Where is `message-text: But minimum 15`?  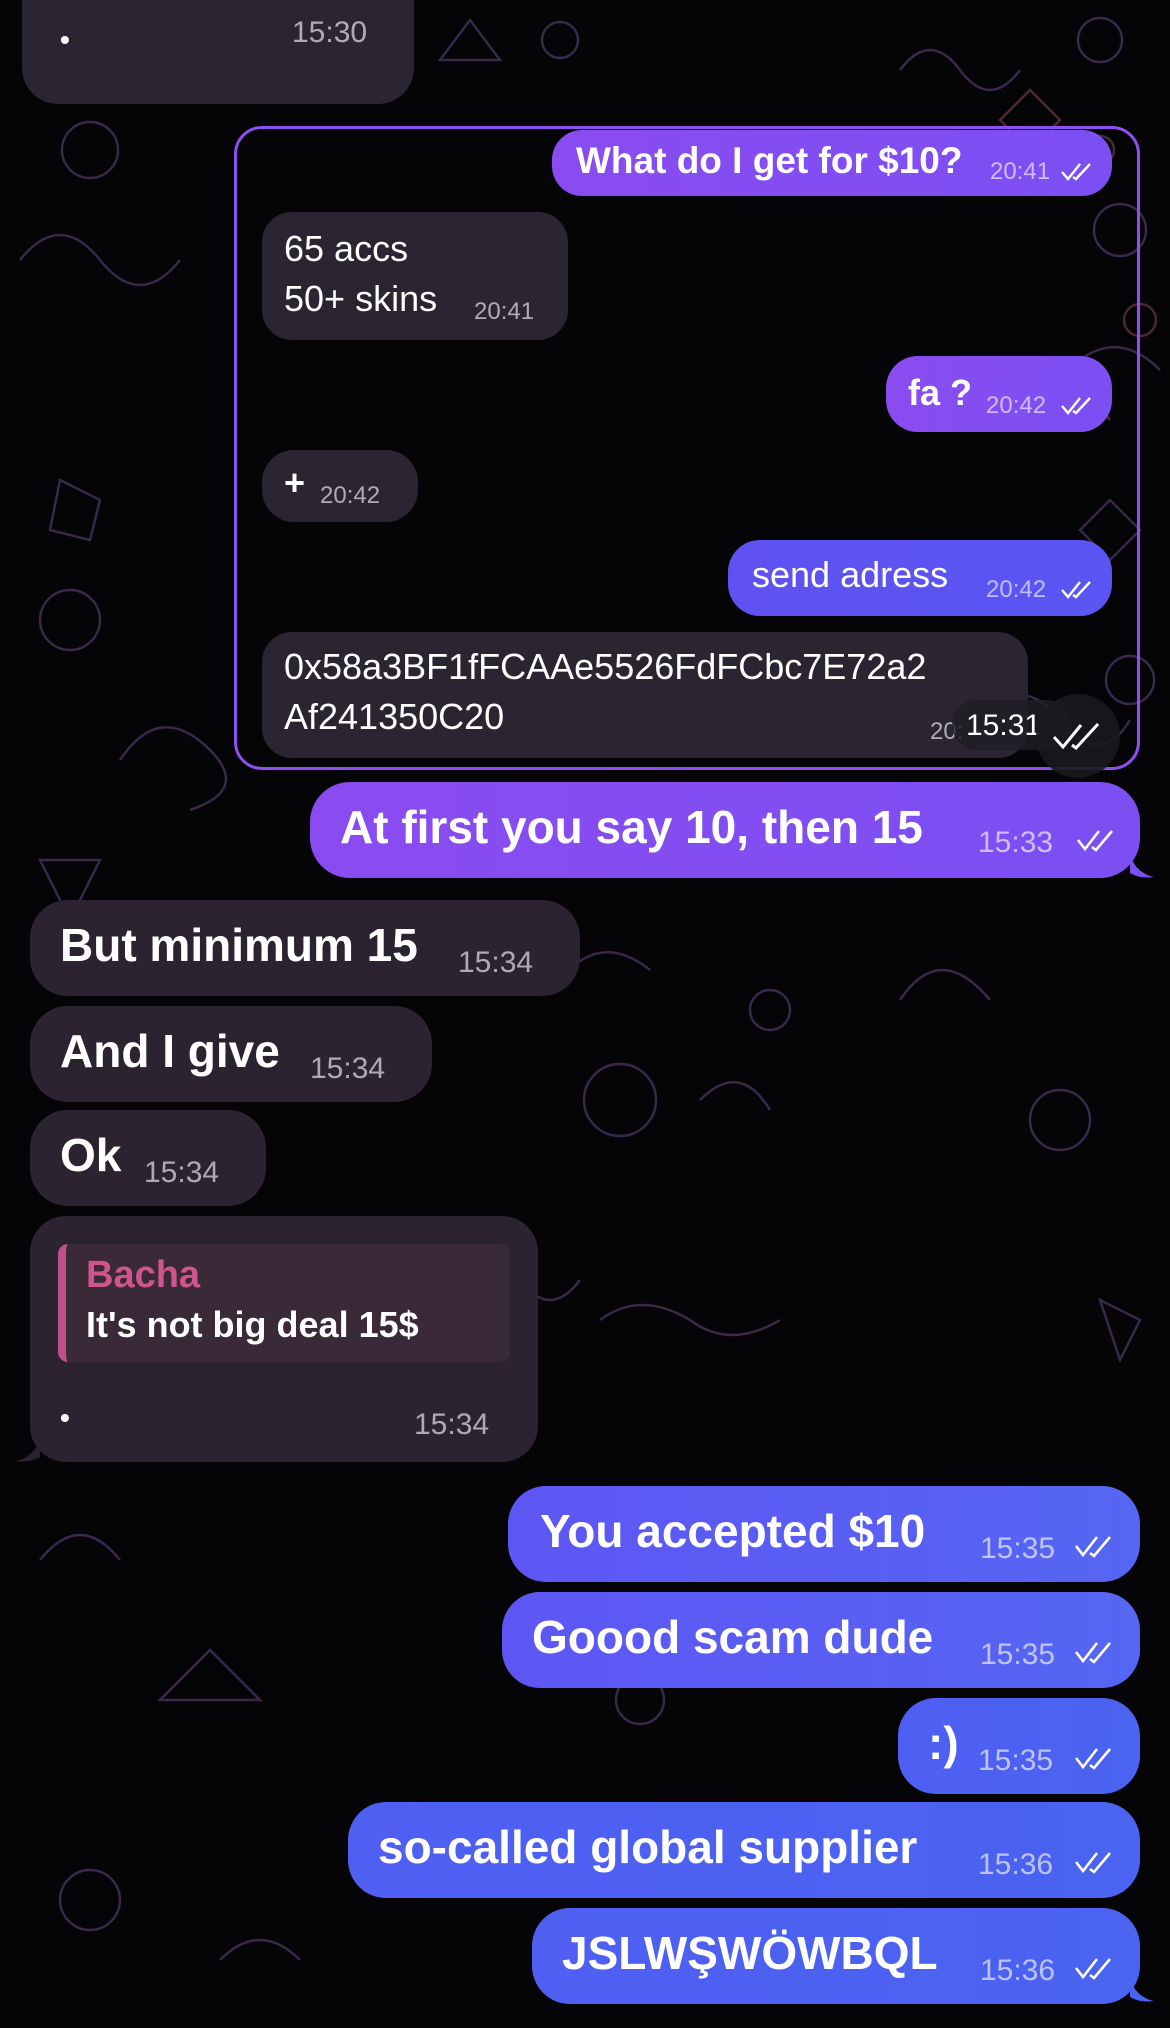
message-text: But minimum 15 is located at coordinates (239, 945).